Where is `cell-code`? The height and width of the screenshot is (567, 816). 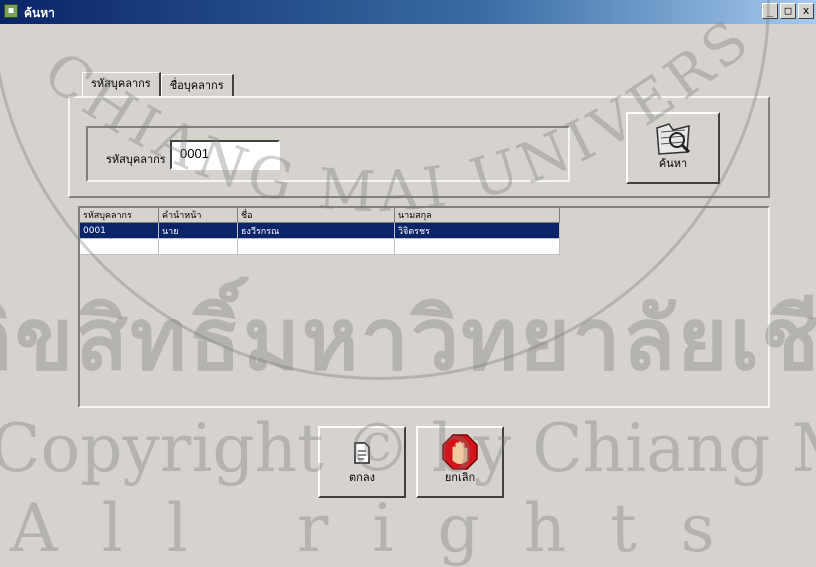 cell-code is located at coordinates (119, 246).